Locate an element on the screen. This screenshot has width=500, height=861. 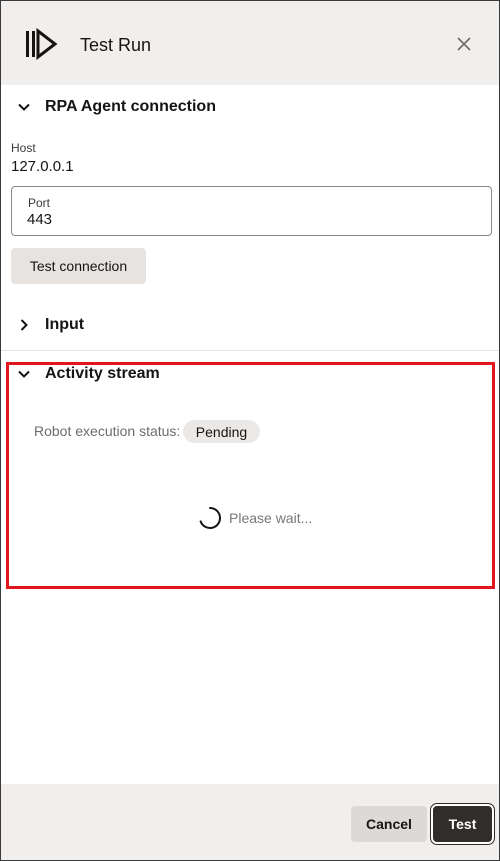
panel-header: Test Run is located at coordinates (250, 43).